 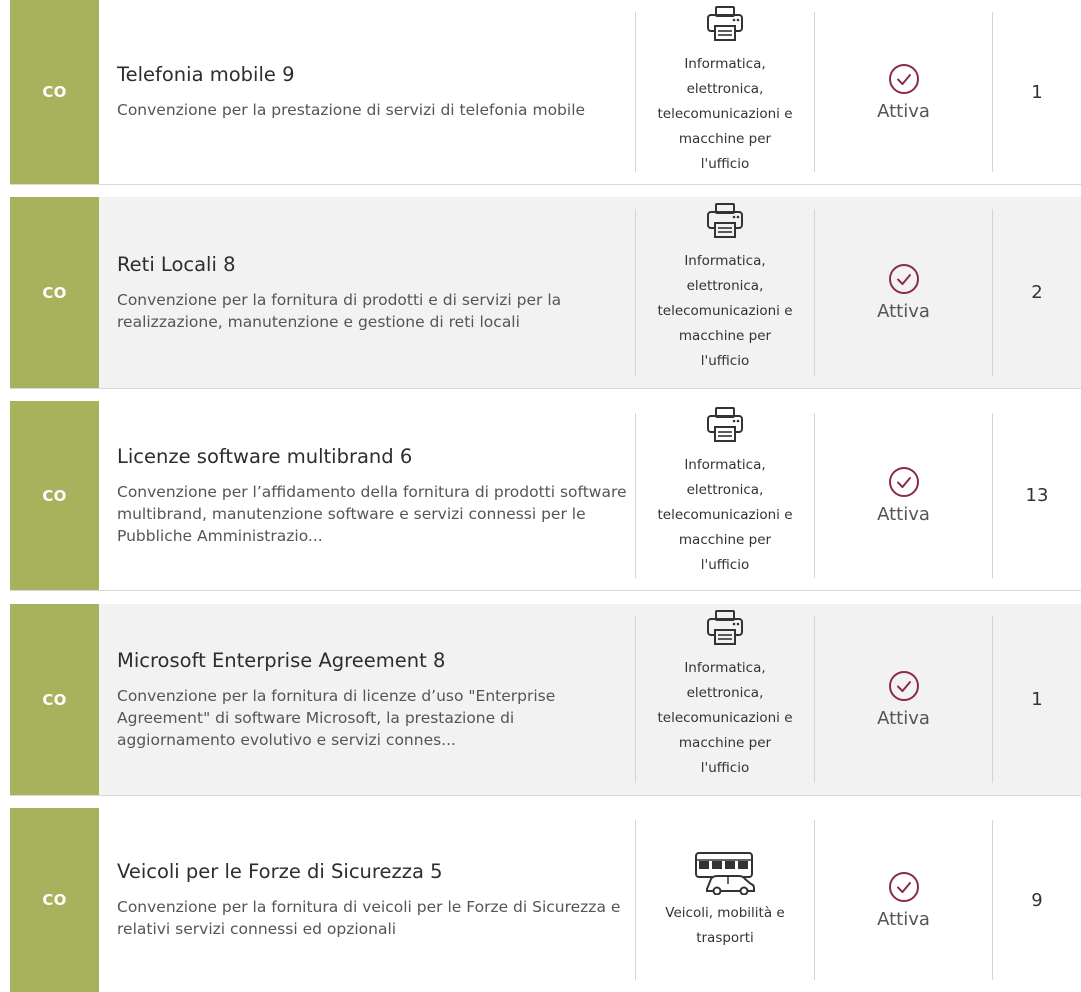 I want to click on count-value: 13, so click(x=1037, y=495).